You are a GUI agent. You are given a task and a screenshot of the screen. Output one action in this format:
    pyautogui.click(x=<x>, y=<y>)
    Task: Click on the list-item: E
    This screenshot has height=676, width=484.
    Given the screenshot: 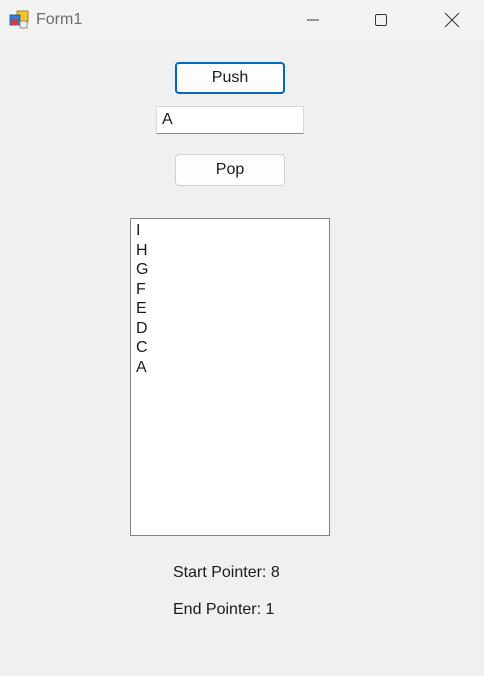 What is the action you would take?
    pyautogui.click(x=230, y=309)
    